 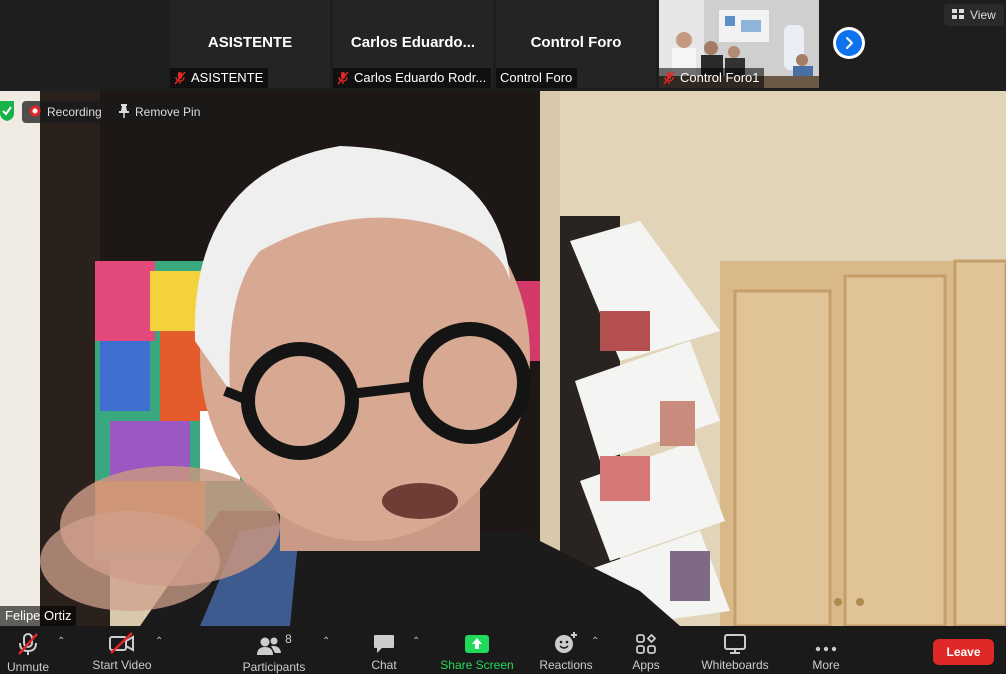 What do you see at coordinates (735, 665) in the screenshot?
I see `whiteboards-label: Whiteboards` at bounding box center [735, 665].